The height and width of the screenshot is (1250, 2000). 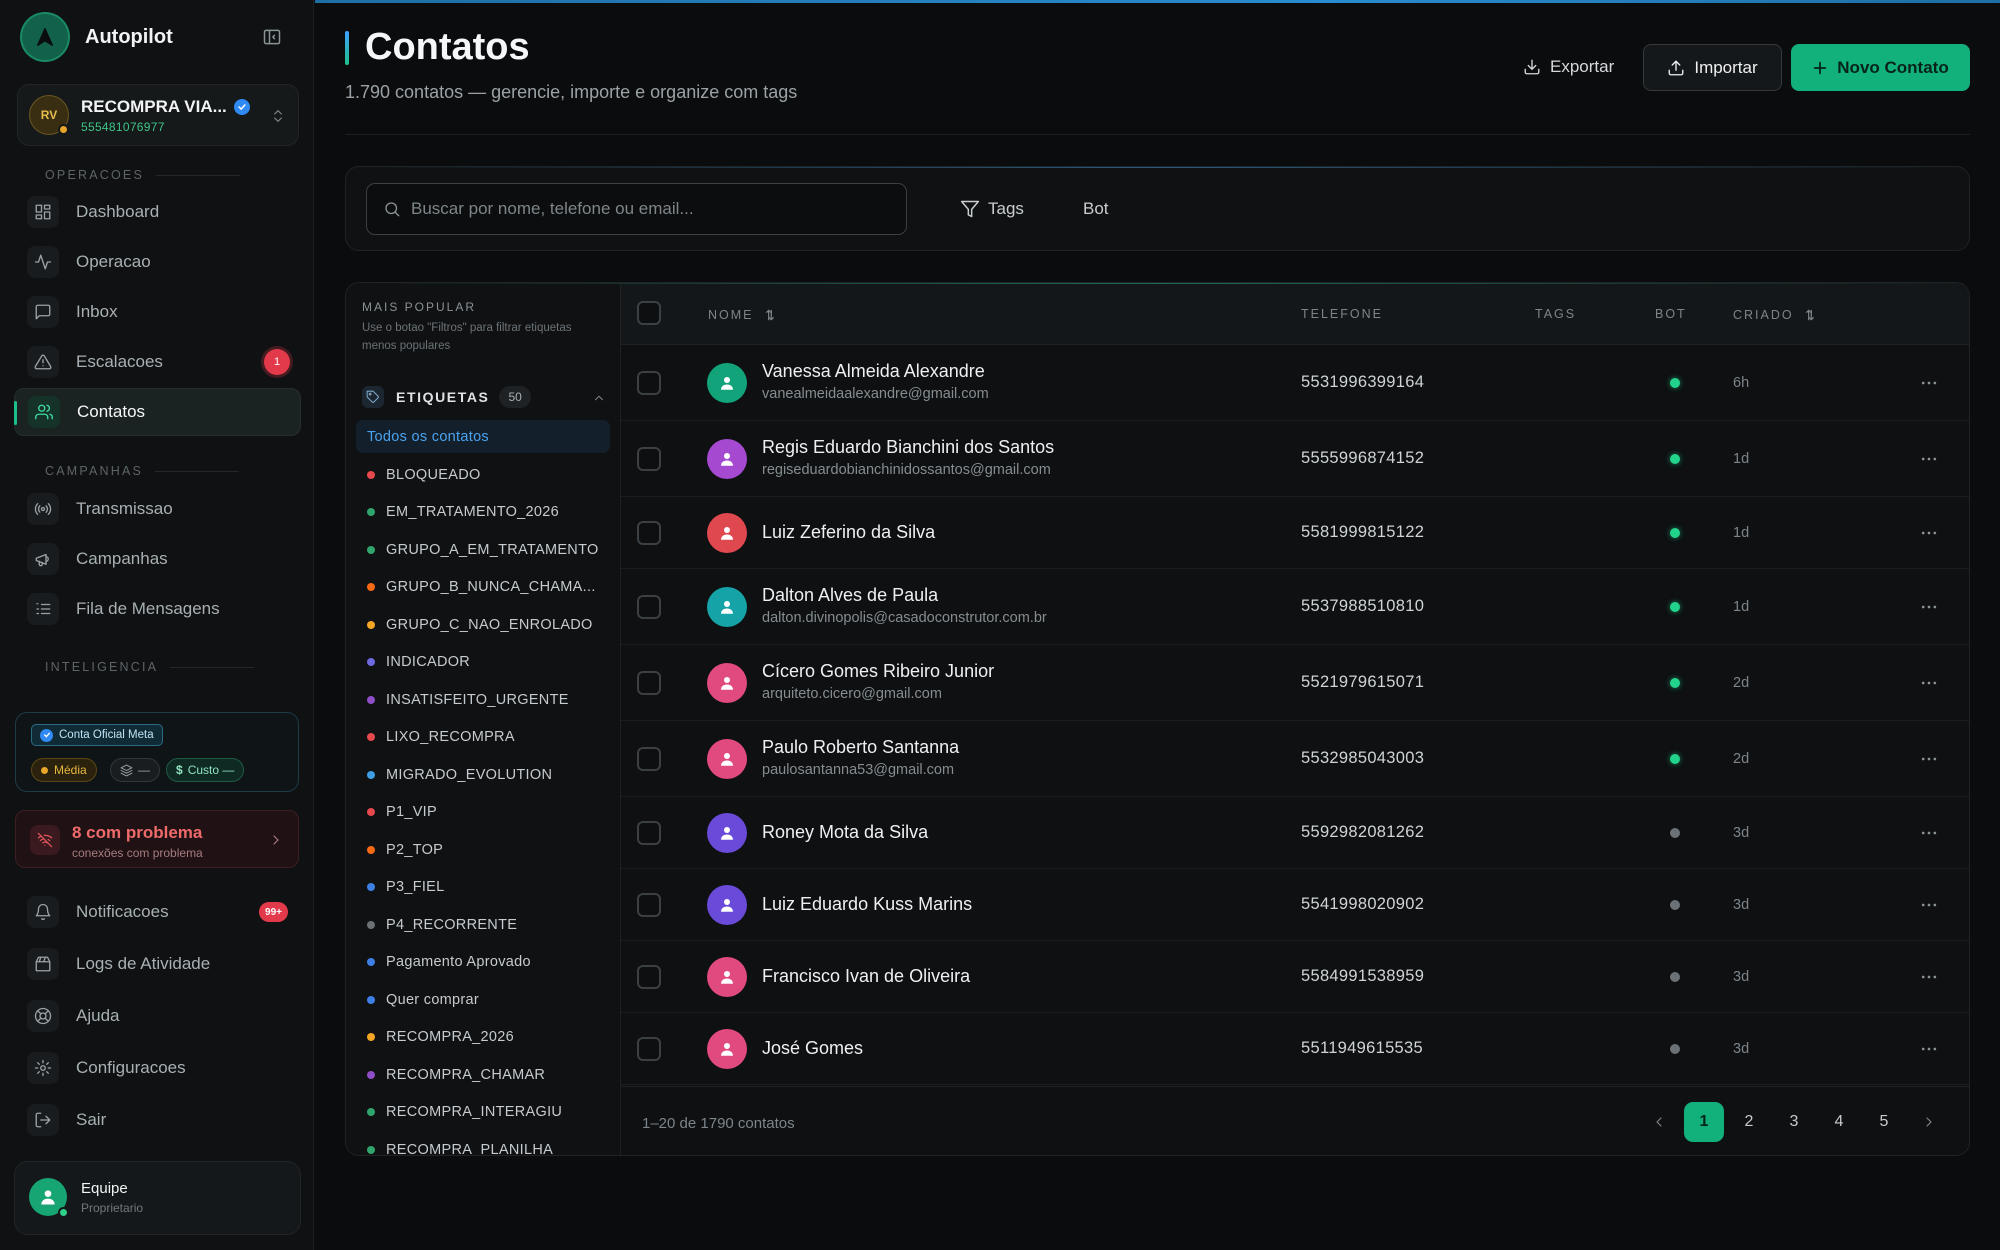 I want to click on nav-fila: Fila de Mensagens, so click(x=157, y=609).